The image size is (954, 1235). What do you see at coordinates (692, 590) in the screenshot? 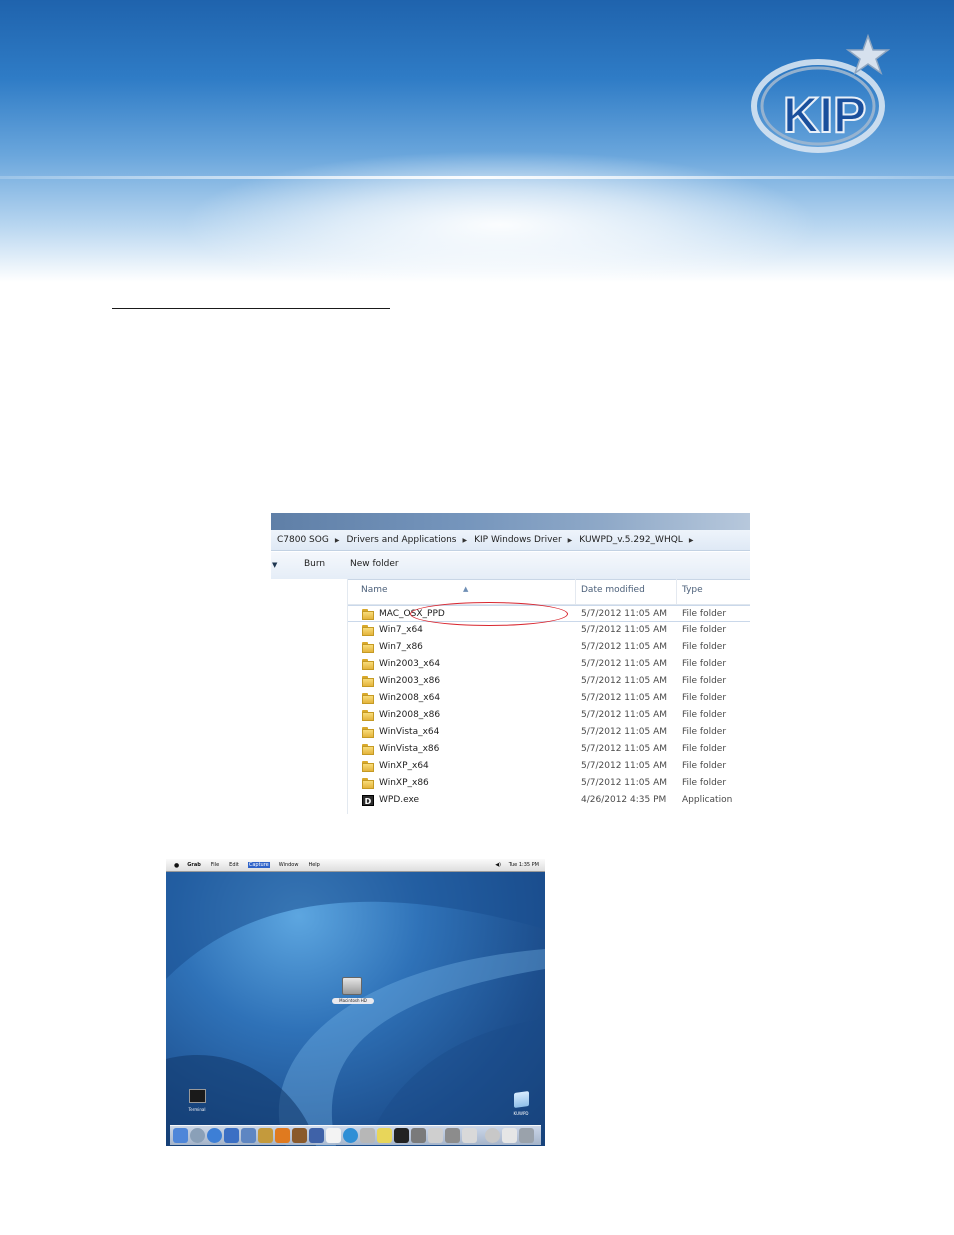
I see `column-header-type: Type` at bounding box center [692, 590].